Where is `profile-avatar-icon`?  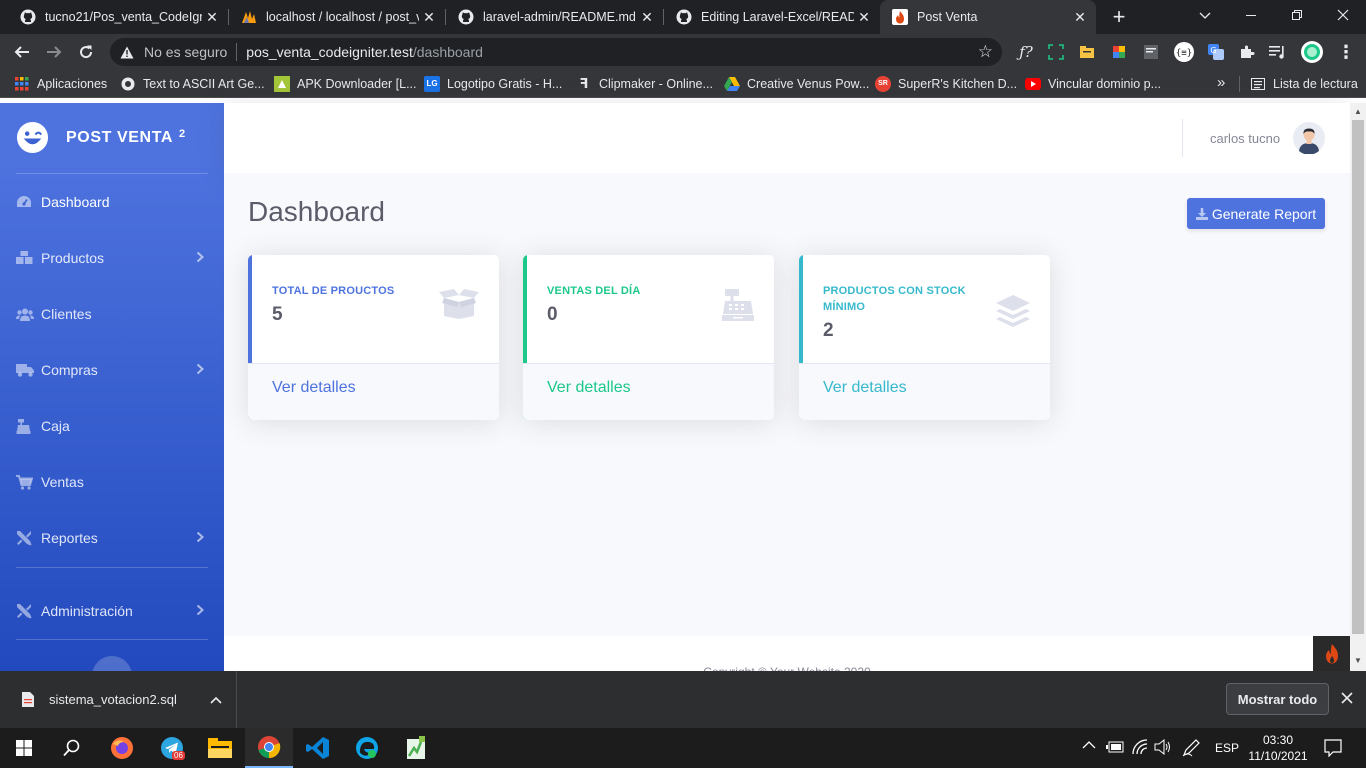
profile-avatar-icon is located at coordinates (1312, 52).